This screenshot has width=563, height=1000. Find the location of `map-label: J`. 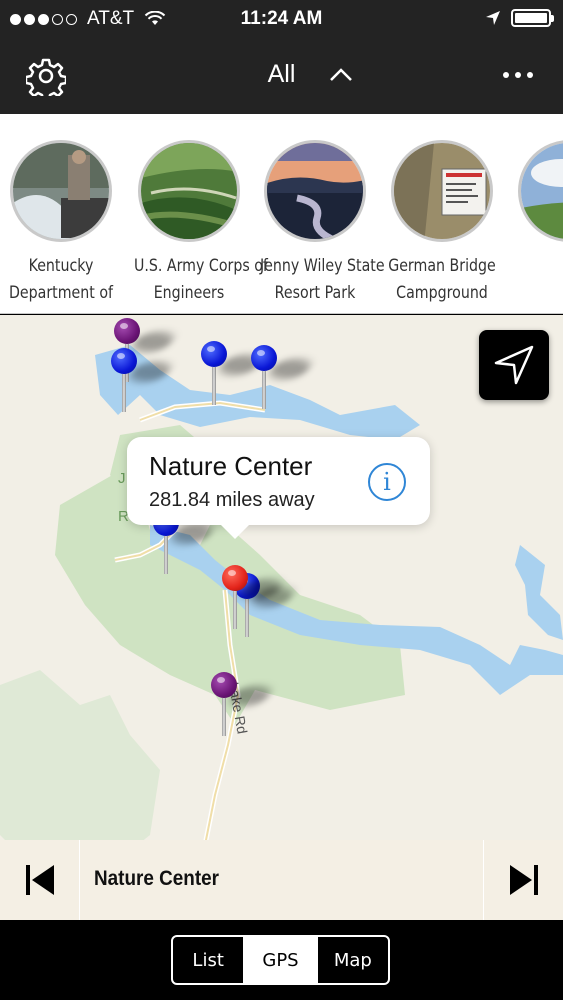

map-label: J is located at coordinates (122, 478).